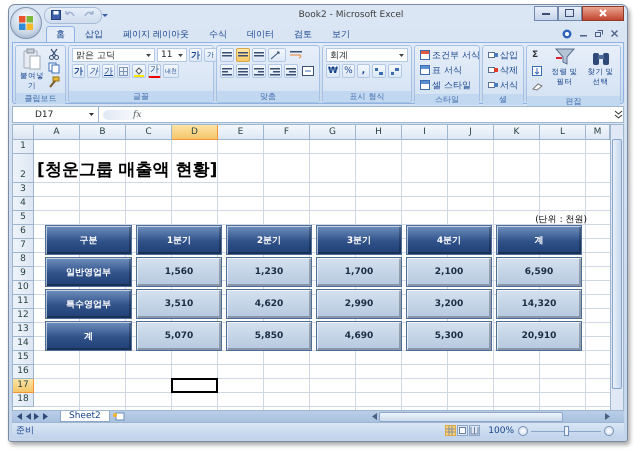  Describe the element at coordinates (308, 71) in the screenshot. I see `merge-button` at that location.